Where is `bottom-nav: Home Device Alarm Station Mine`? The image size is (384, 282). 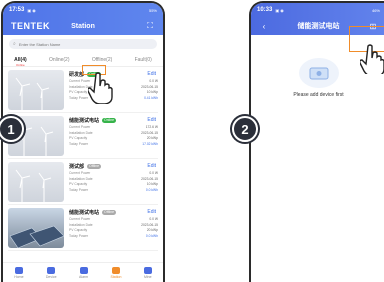
bottom-nav: Home Device Alarm Station Mine is located at coordinates (83, 272).